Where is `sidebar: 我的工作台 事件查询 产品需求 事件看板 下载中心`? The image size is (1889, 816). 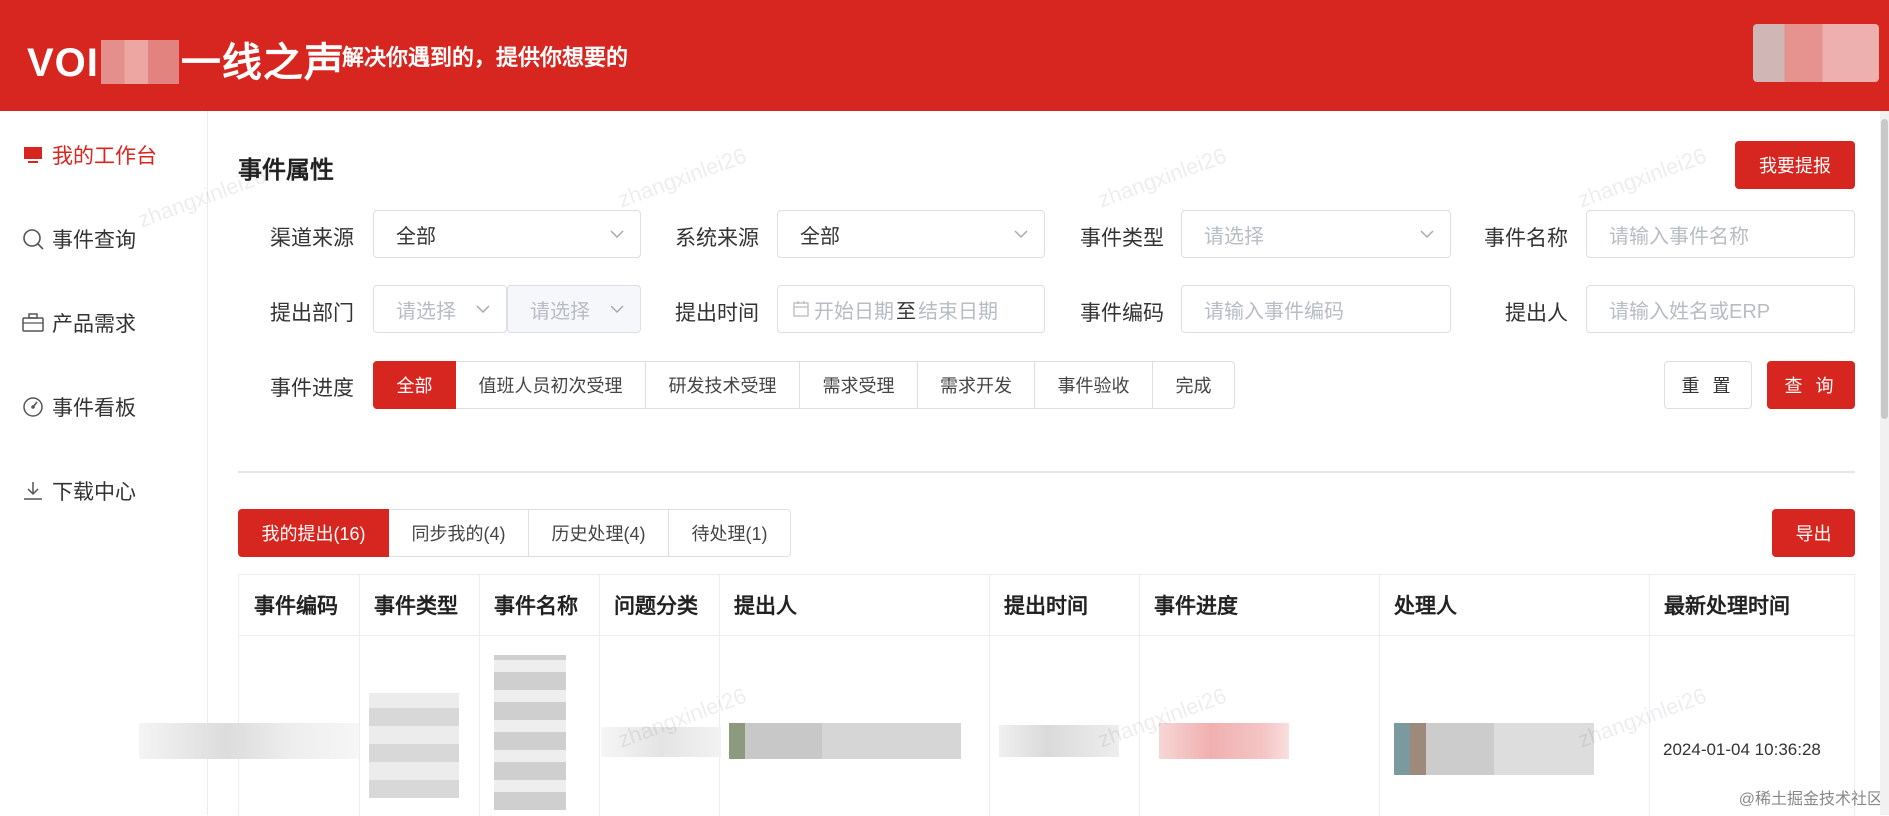
sidebar: 我的工作台 事件查询 产品需求 事件看板 下载中心 is located at coordinates (104, 463).